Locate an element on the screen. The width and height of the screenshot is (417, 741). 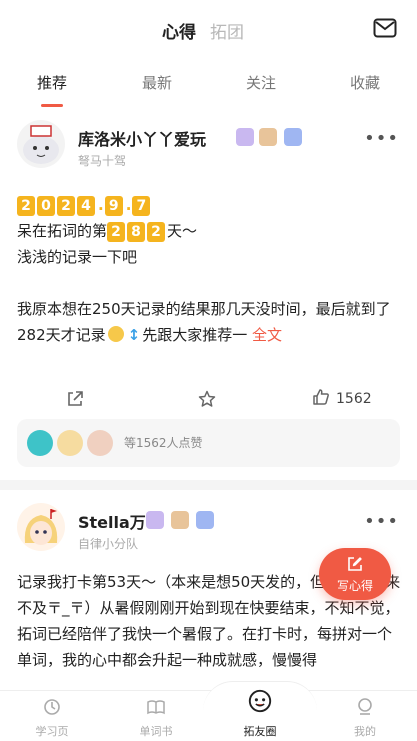
read-full-link: 全文 is located at coordinates (267, 335).